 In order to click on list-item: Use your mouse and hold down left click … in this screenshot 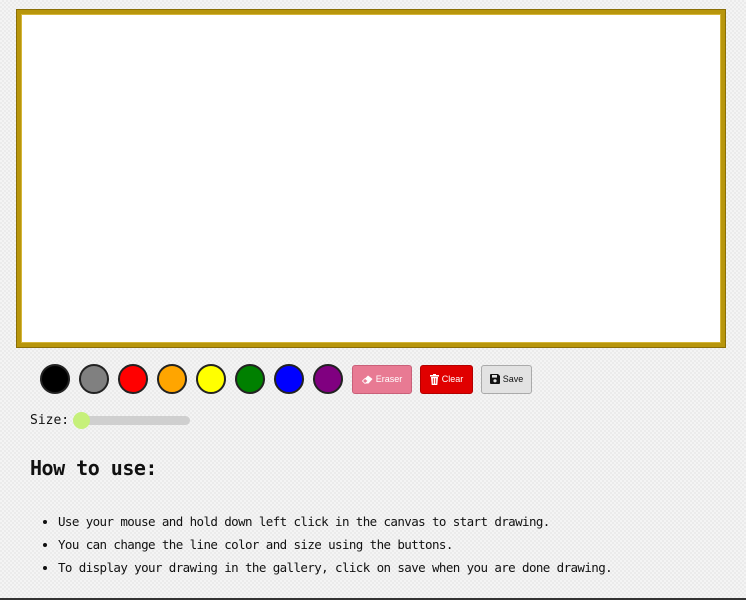, I will do `click(335, 521)`.